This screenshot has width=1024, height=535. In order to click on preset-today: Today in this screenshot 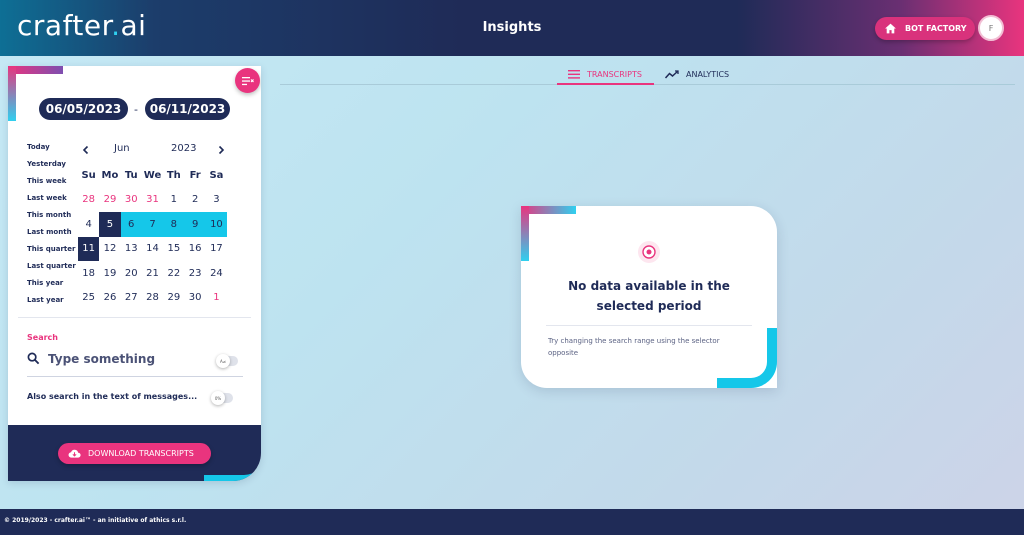, I will do `click(57, 150)`.